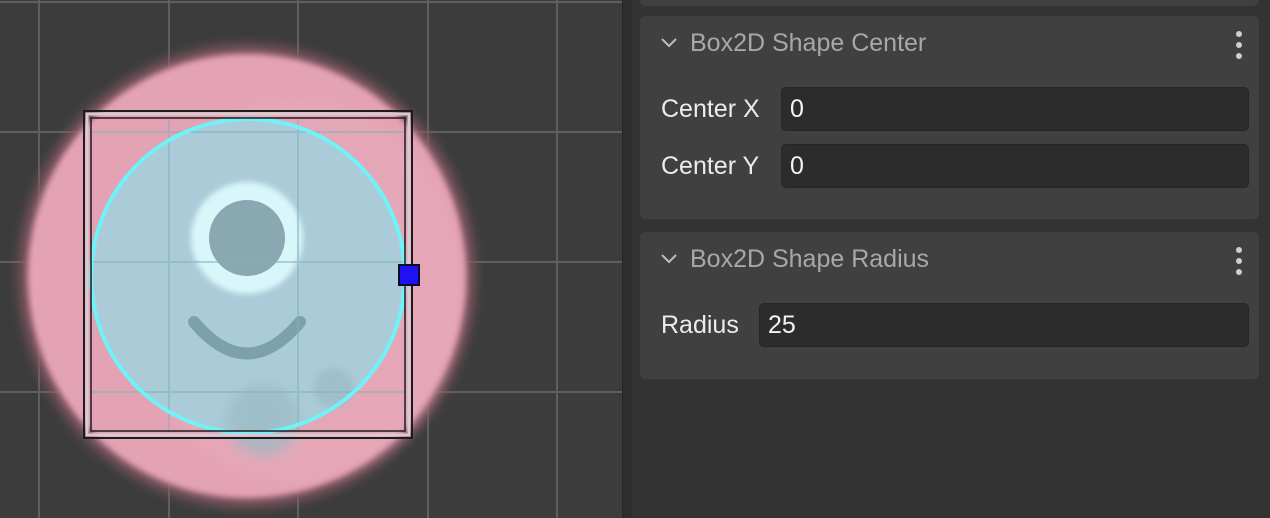  Describe the element at coordinates (409, 275) in the screenshot. I see `resize-handle-icon` at that location.